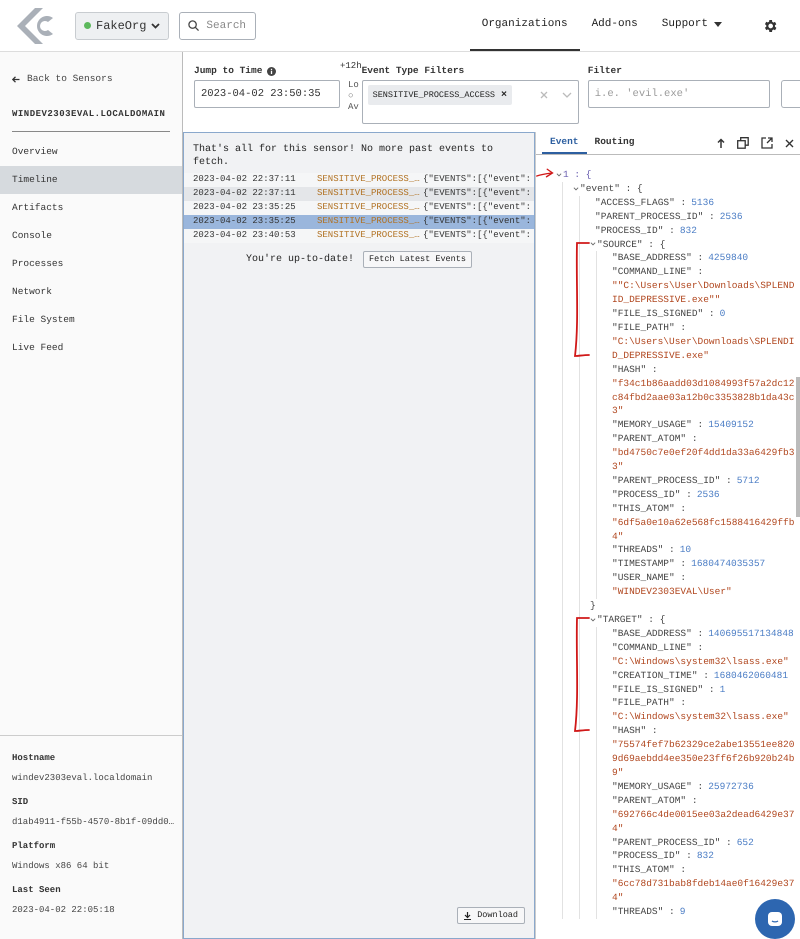 The width and height of the screenshot is (800, 939). I want to click on json-key: "event" : {, so click(611, 189).